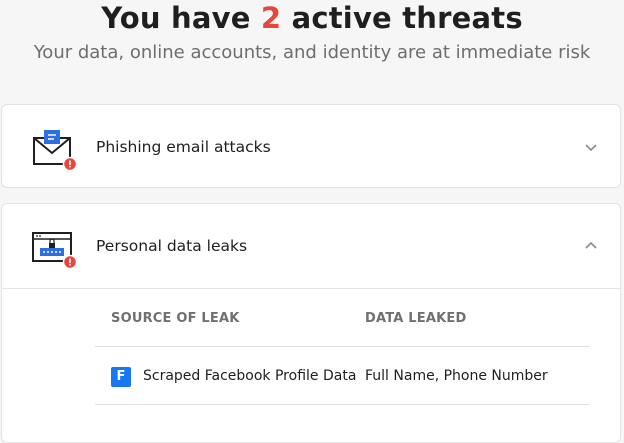  Describe the element at coordinates (175, 318) in the screenshot. I see `column-header-source: SOURCE OF LEAK` at that location.